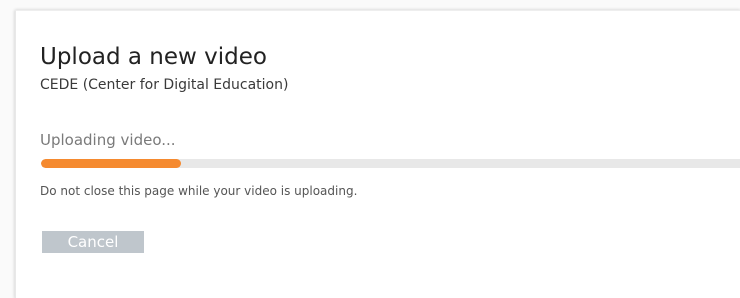 The width and height of the screenshot is (740, 298). I want to click on organization-name: CEDE (Center for Digital Education), so click(164, 85).